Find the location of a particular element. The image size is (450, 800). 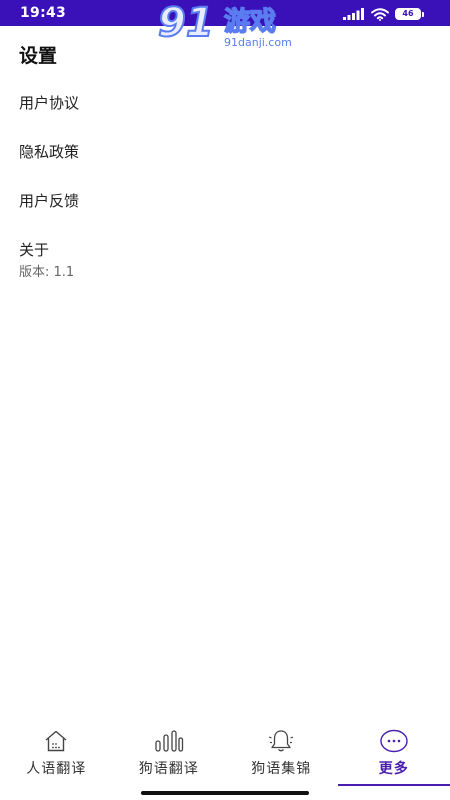

bottom-nav: 人语翻译 狗语翻译 狗语集锦 更多 is located at coordinates (225, 754).